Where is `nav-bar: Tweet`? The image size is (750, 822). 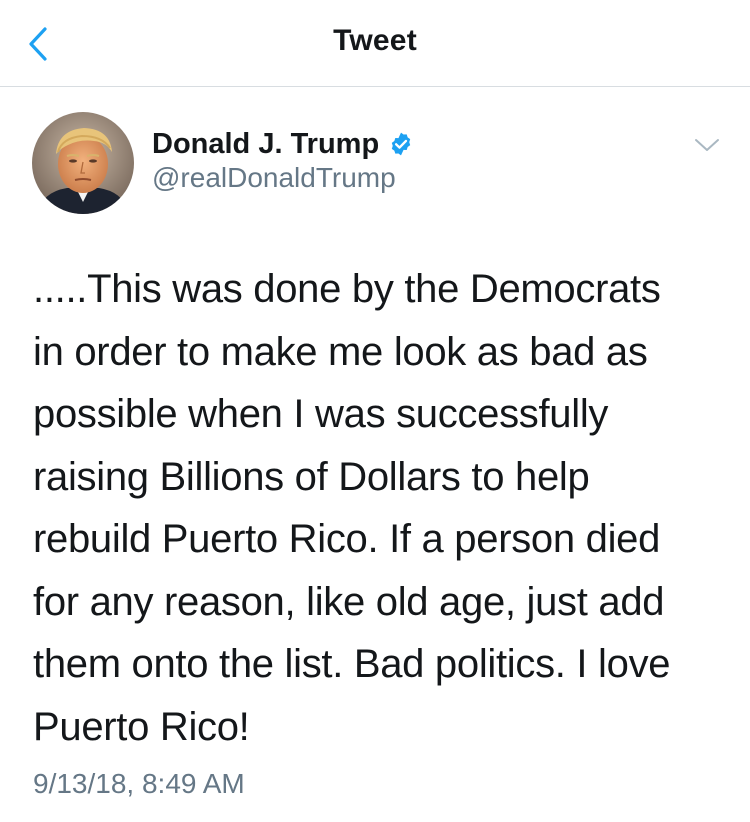
nav-bar: Tweet is located at coordinates (375, 43).